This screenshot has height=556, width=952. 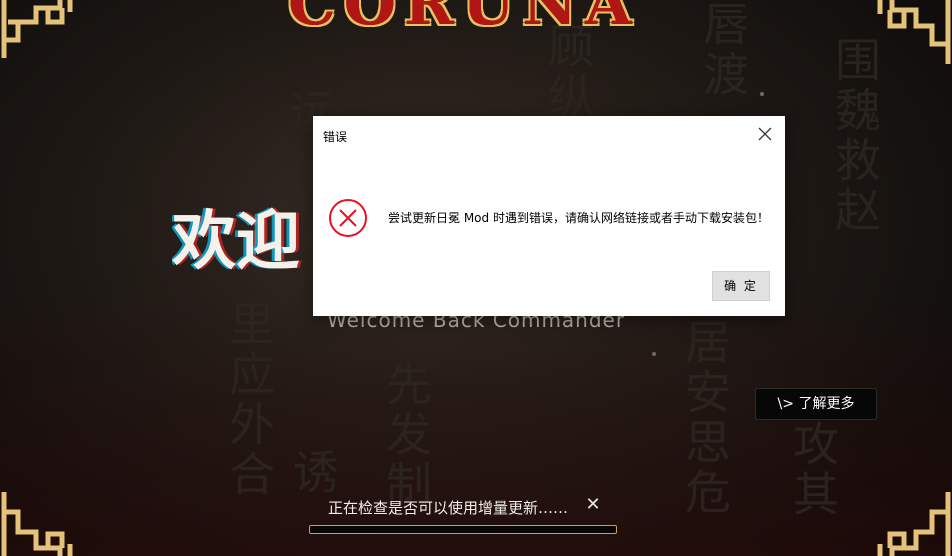 What do you see at coordinates (249, 400) in the screenshot?
I see `bg-calligraphy: 里应外合` at bounding box center [249, 400].